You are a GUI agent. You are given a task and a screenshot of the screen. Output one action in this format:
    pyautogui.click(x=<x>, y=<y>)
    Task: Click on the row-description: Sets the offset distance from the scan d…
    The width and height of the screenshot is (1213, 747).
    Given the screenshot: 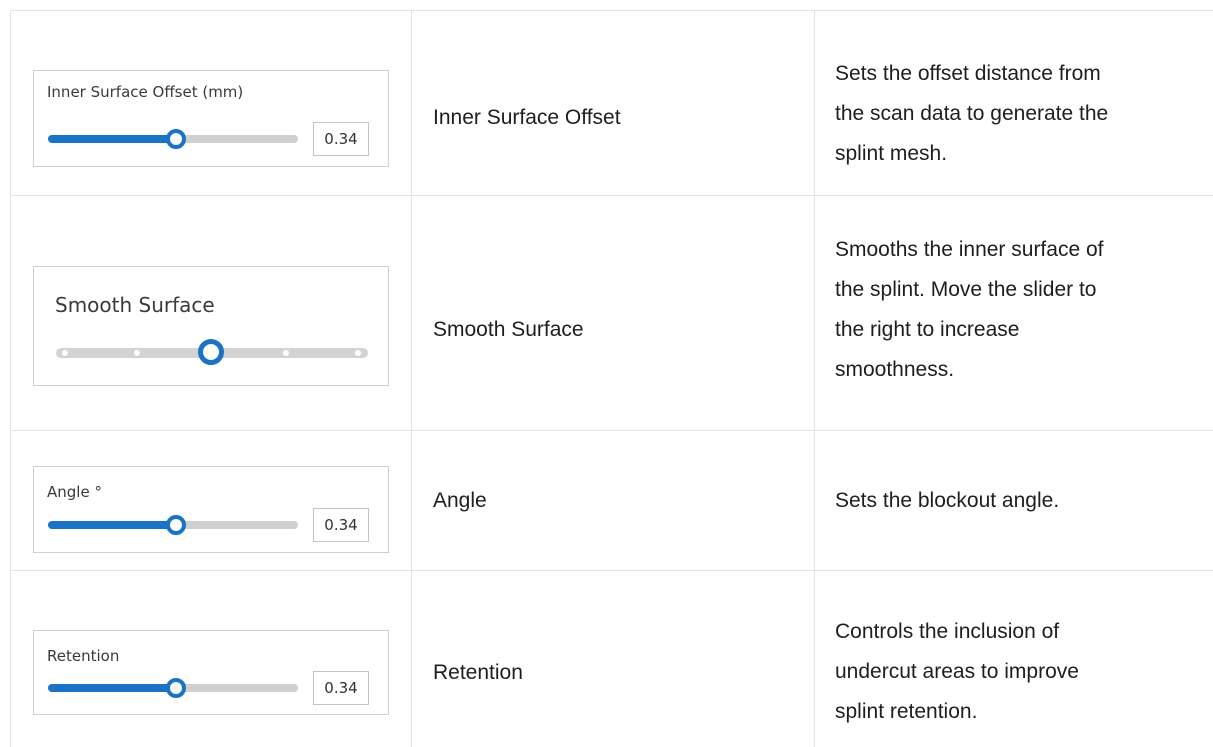 What is the action you would take?
    pyautogui.click(x=972, y=113)
    